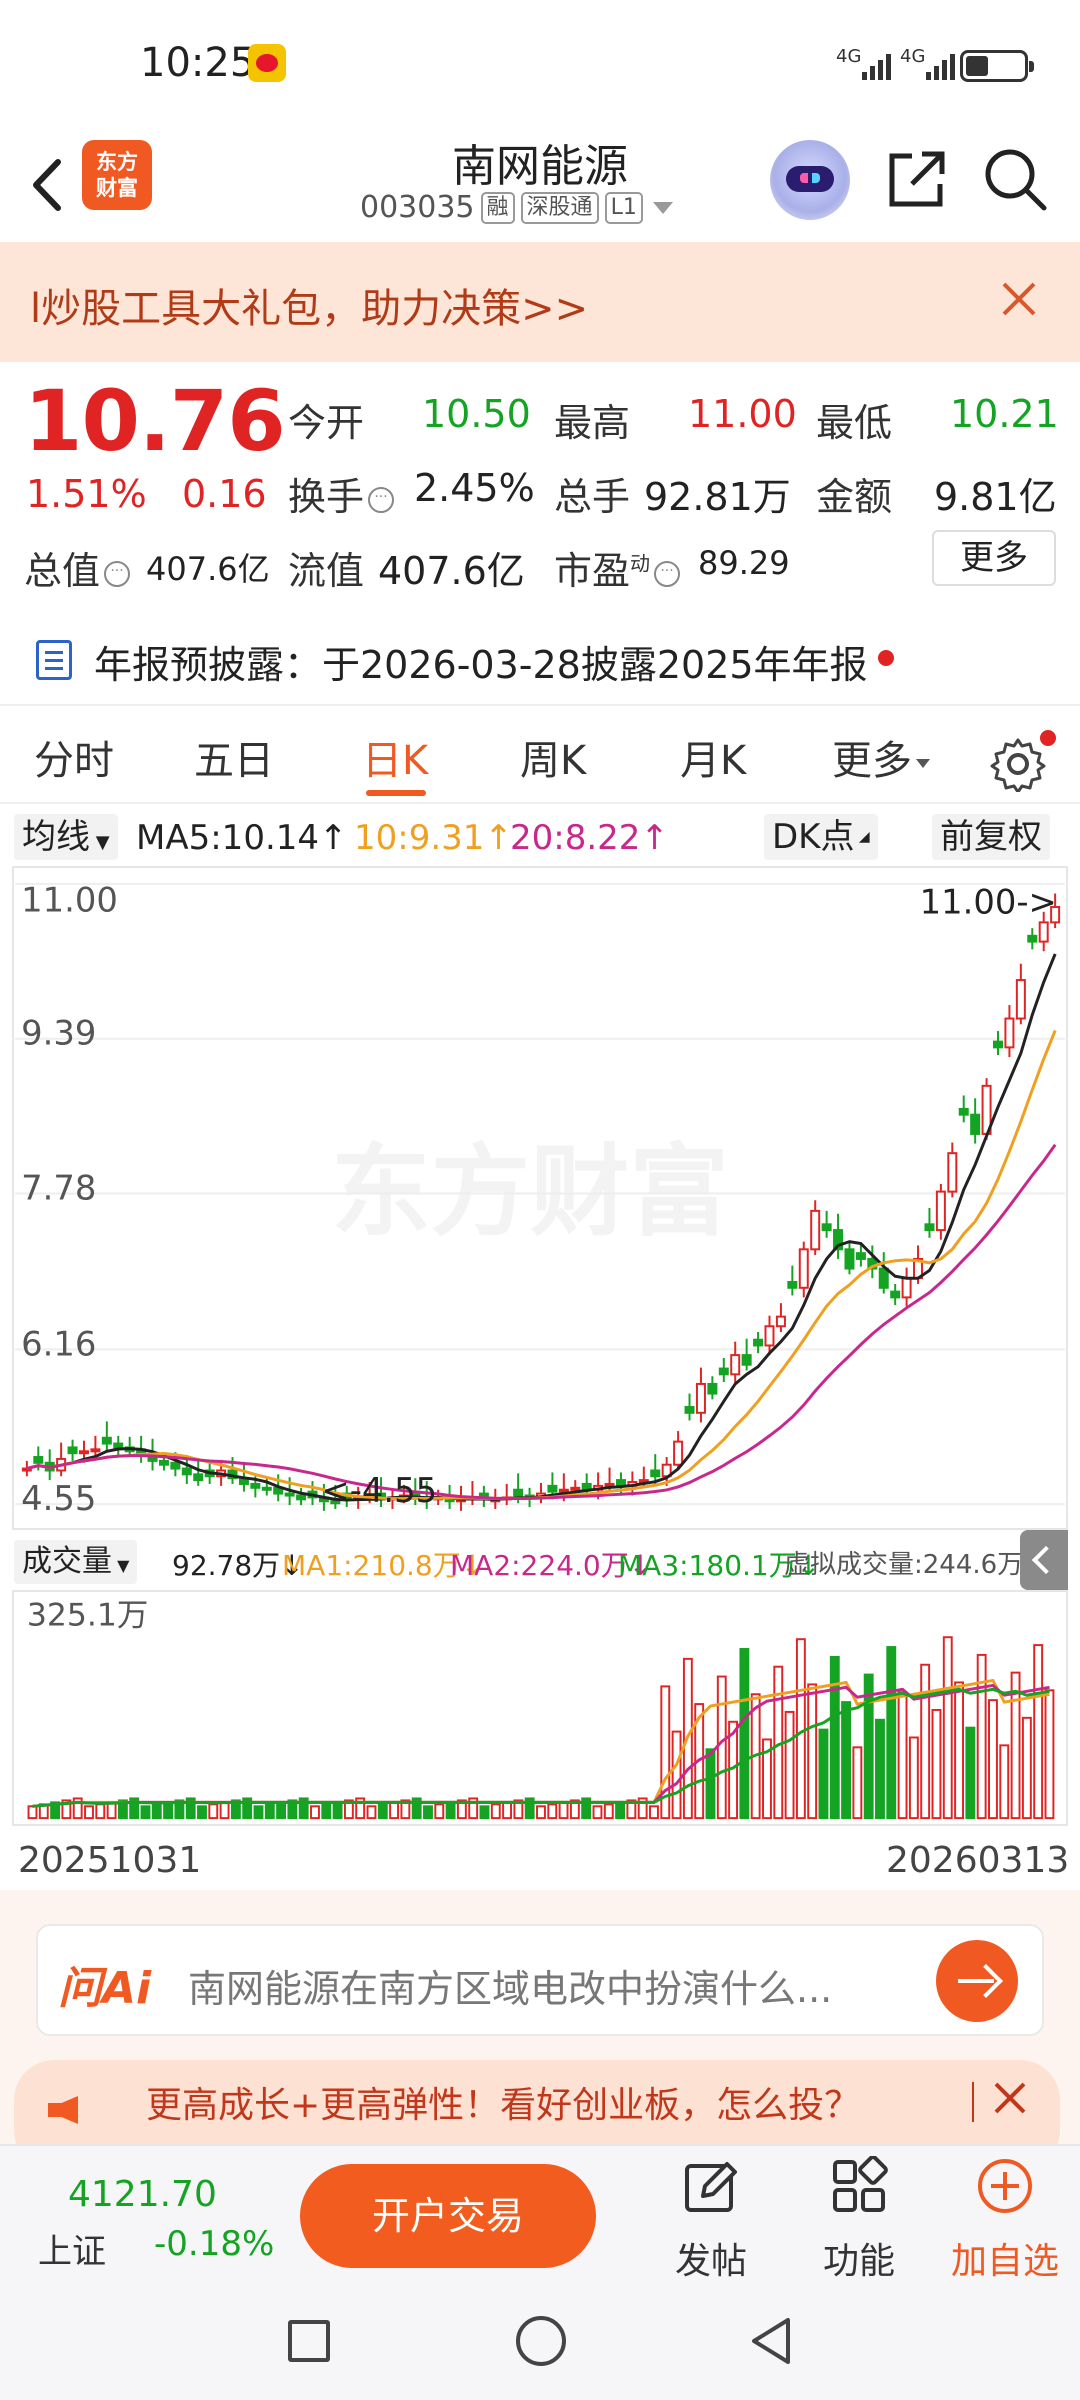 The width and height of the screenshot is (1080, 2400). What do you see at coordinates (379, 1490) in the screenshot?
I see `low-marker: <-4.55` at bounding box center [379, 1490].